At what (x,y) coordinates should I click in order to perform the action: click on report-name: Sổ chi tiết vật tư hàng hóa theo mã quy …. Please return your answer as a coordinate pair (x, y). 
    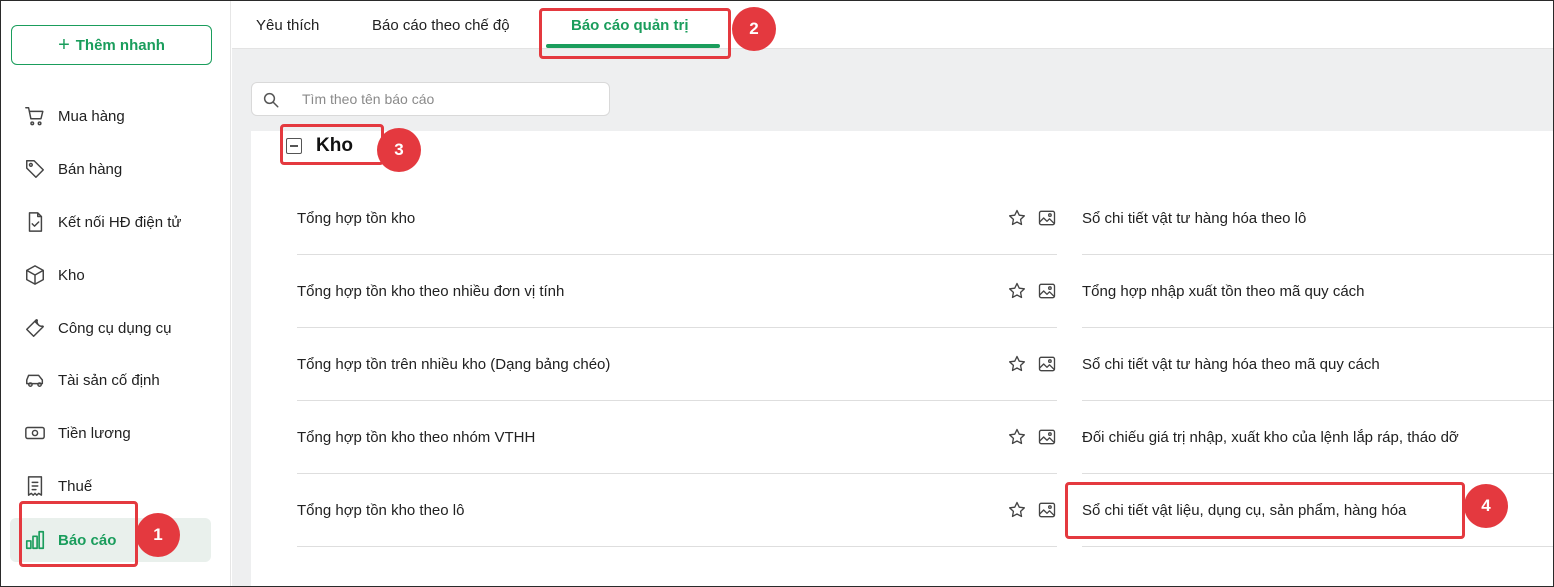
    Looking at the image, I should click on (1231, 364).